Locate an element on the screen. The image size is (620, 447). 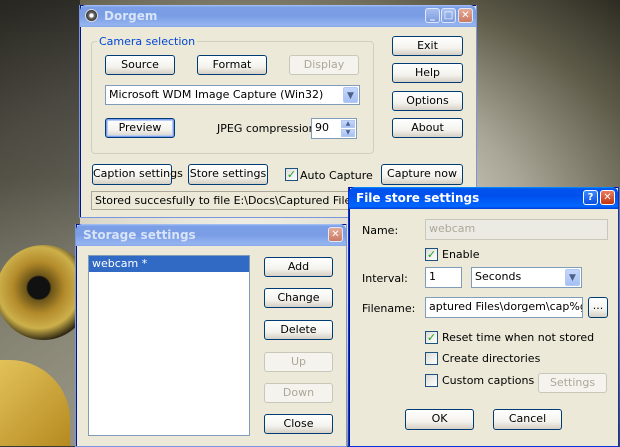
down-button: Down is located at coordinates (298, 393).